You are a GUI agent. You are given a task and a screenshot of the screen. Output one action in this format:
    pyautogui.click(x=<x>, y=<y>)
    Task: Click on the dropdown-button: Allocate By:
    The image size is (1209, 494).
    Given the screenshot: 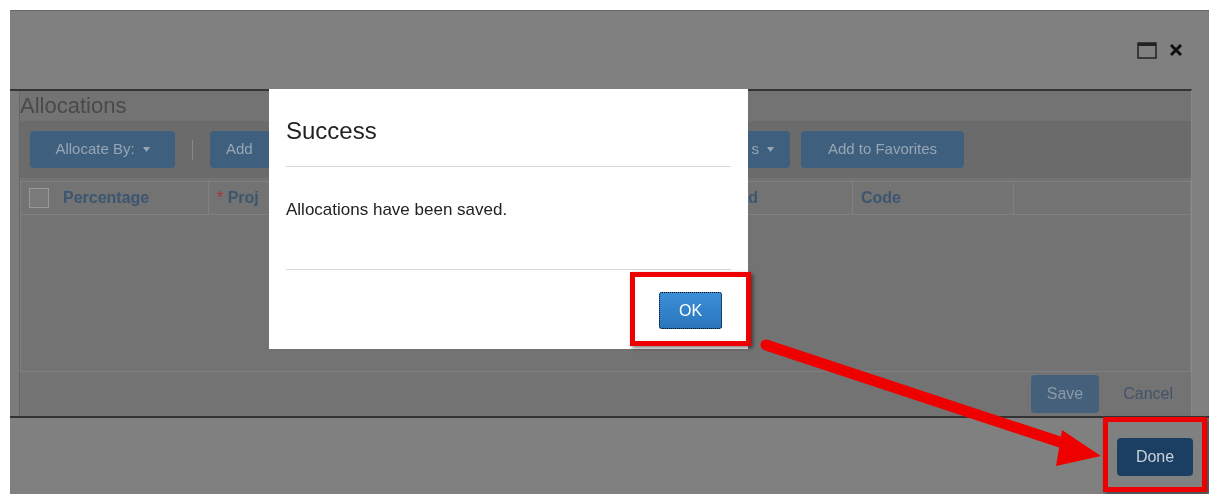 What is the action you would take?
    pyautogui.click(x=102, y=149)
    